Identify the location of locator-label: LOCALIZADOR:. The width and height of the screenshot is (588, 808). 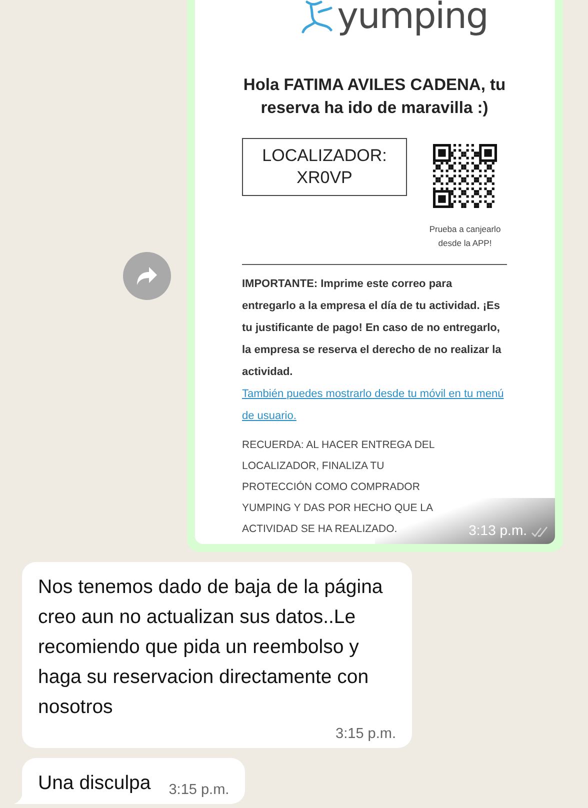
(324, 156).